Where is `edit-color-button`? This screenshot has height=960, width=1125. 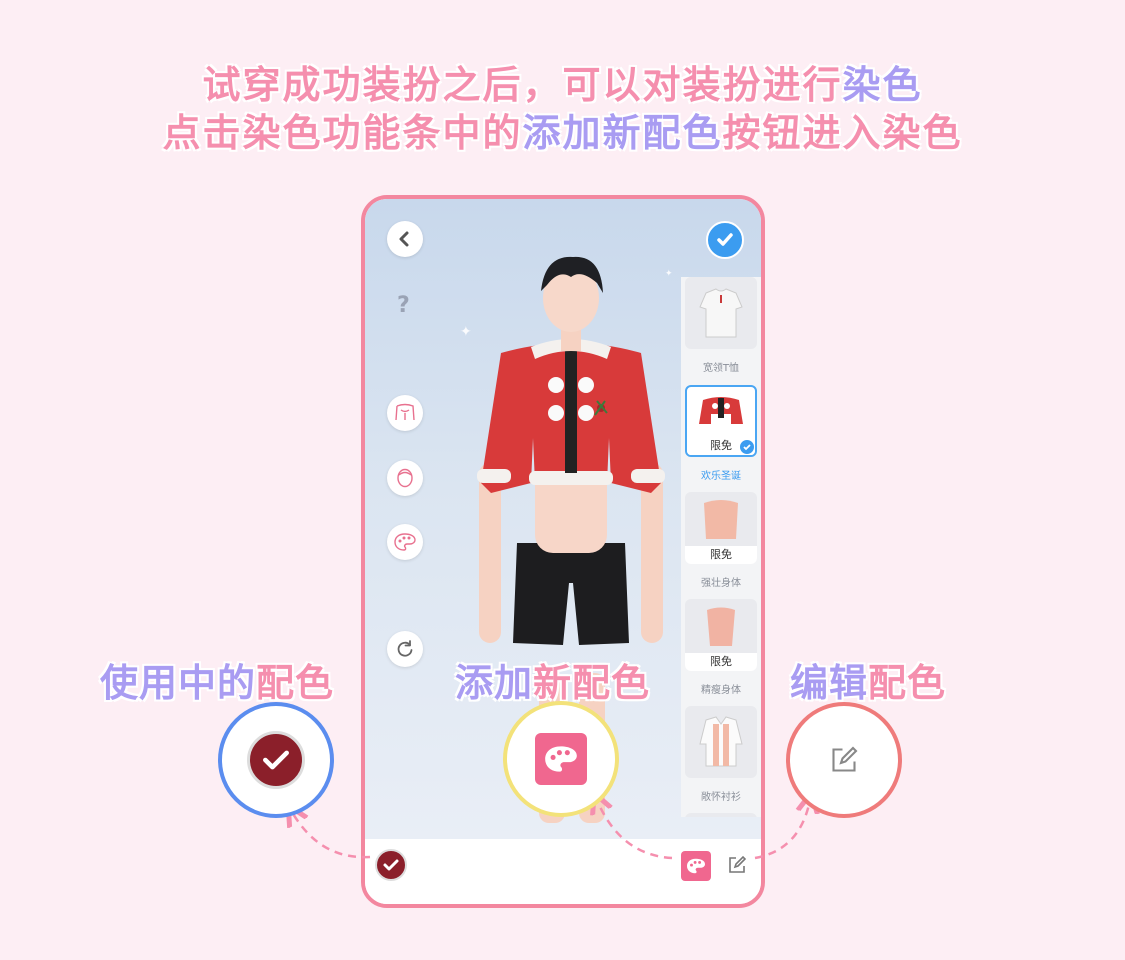
edit-color-button is located at coordinates (738, 866).